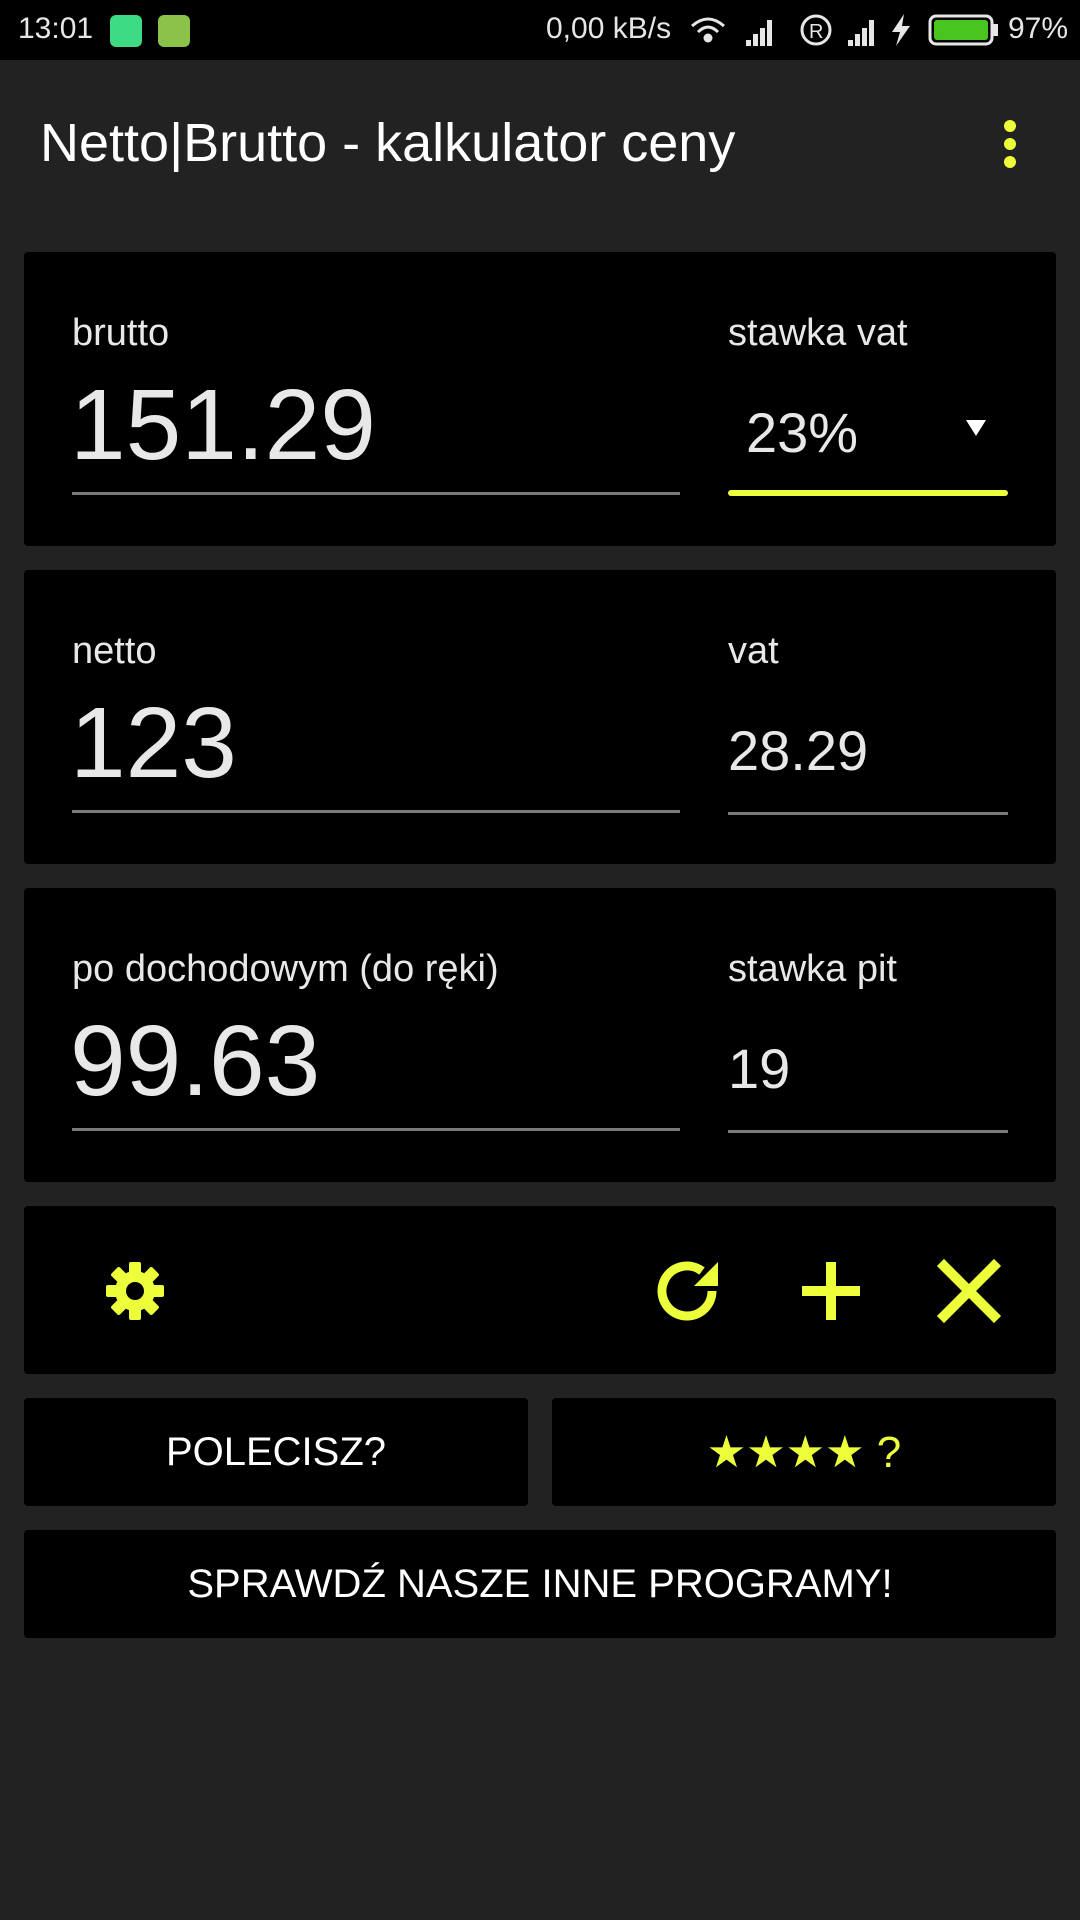 Image resolution: width=1080 pixels, height=1920 pixels. I want to click on svg-text: R, so click(816, 32).